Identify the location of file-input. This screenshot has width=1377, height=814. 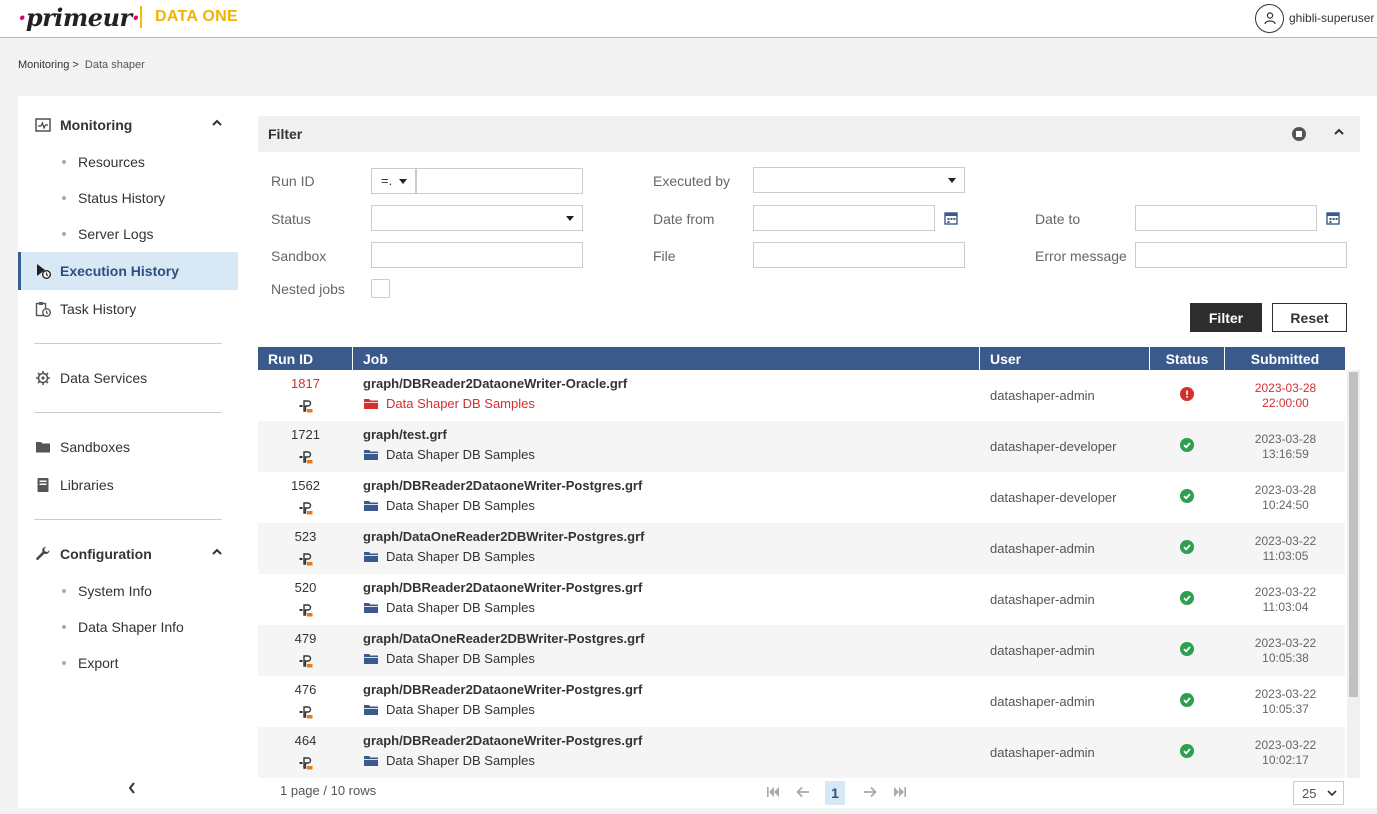
(859, 255).